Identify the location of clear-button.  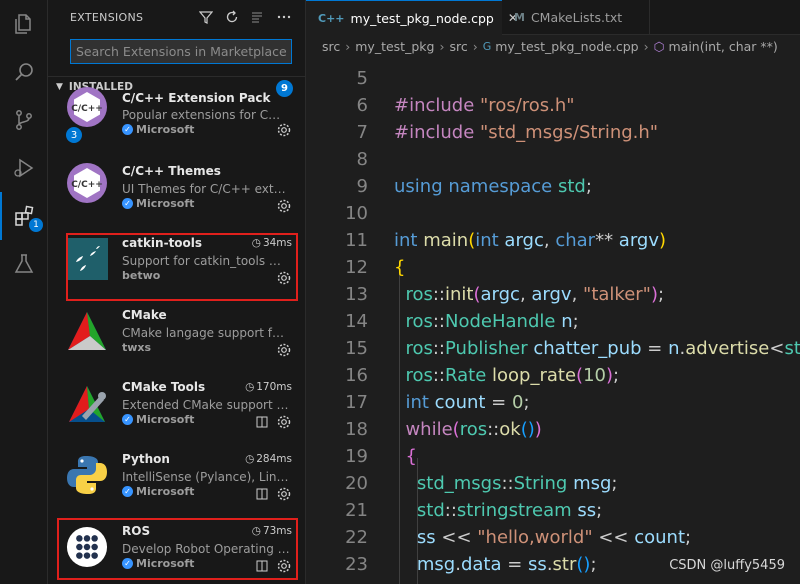
(258, 17).